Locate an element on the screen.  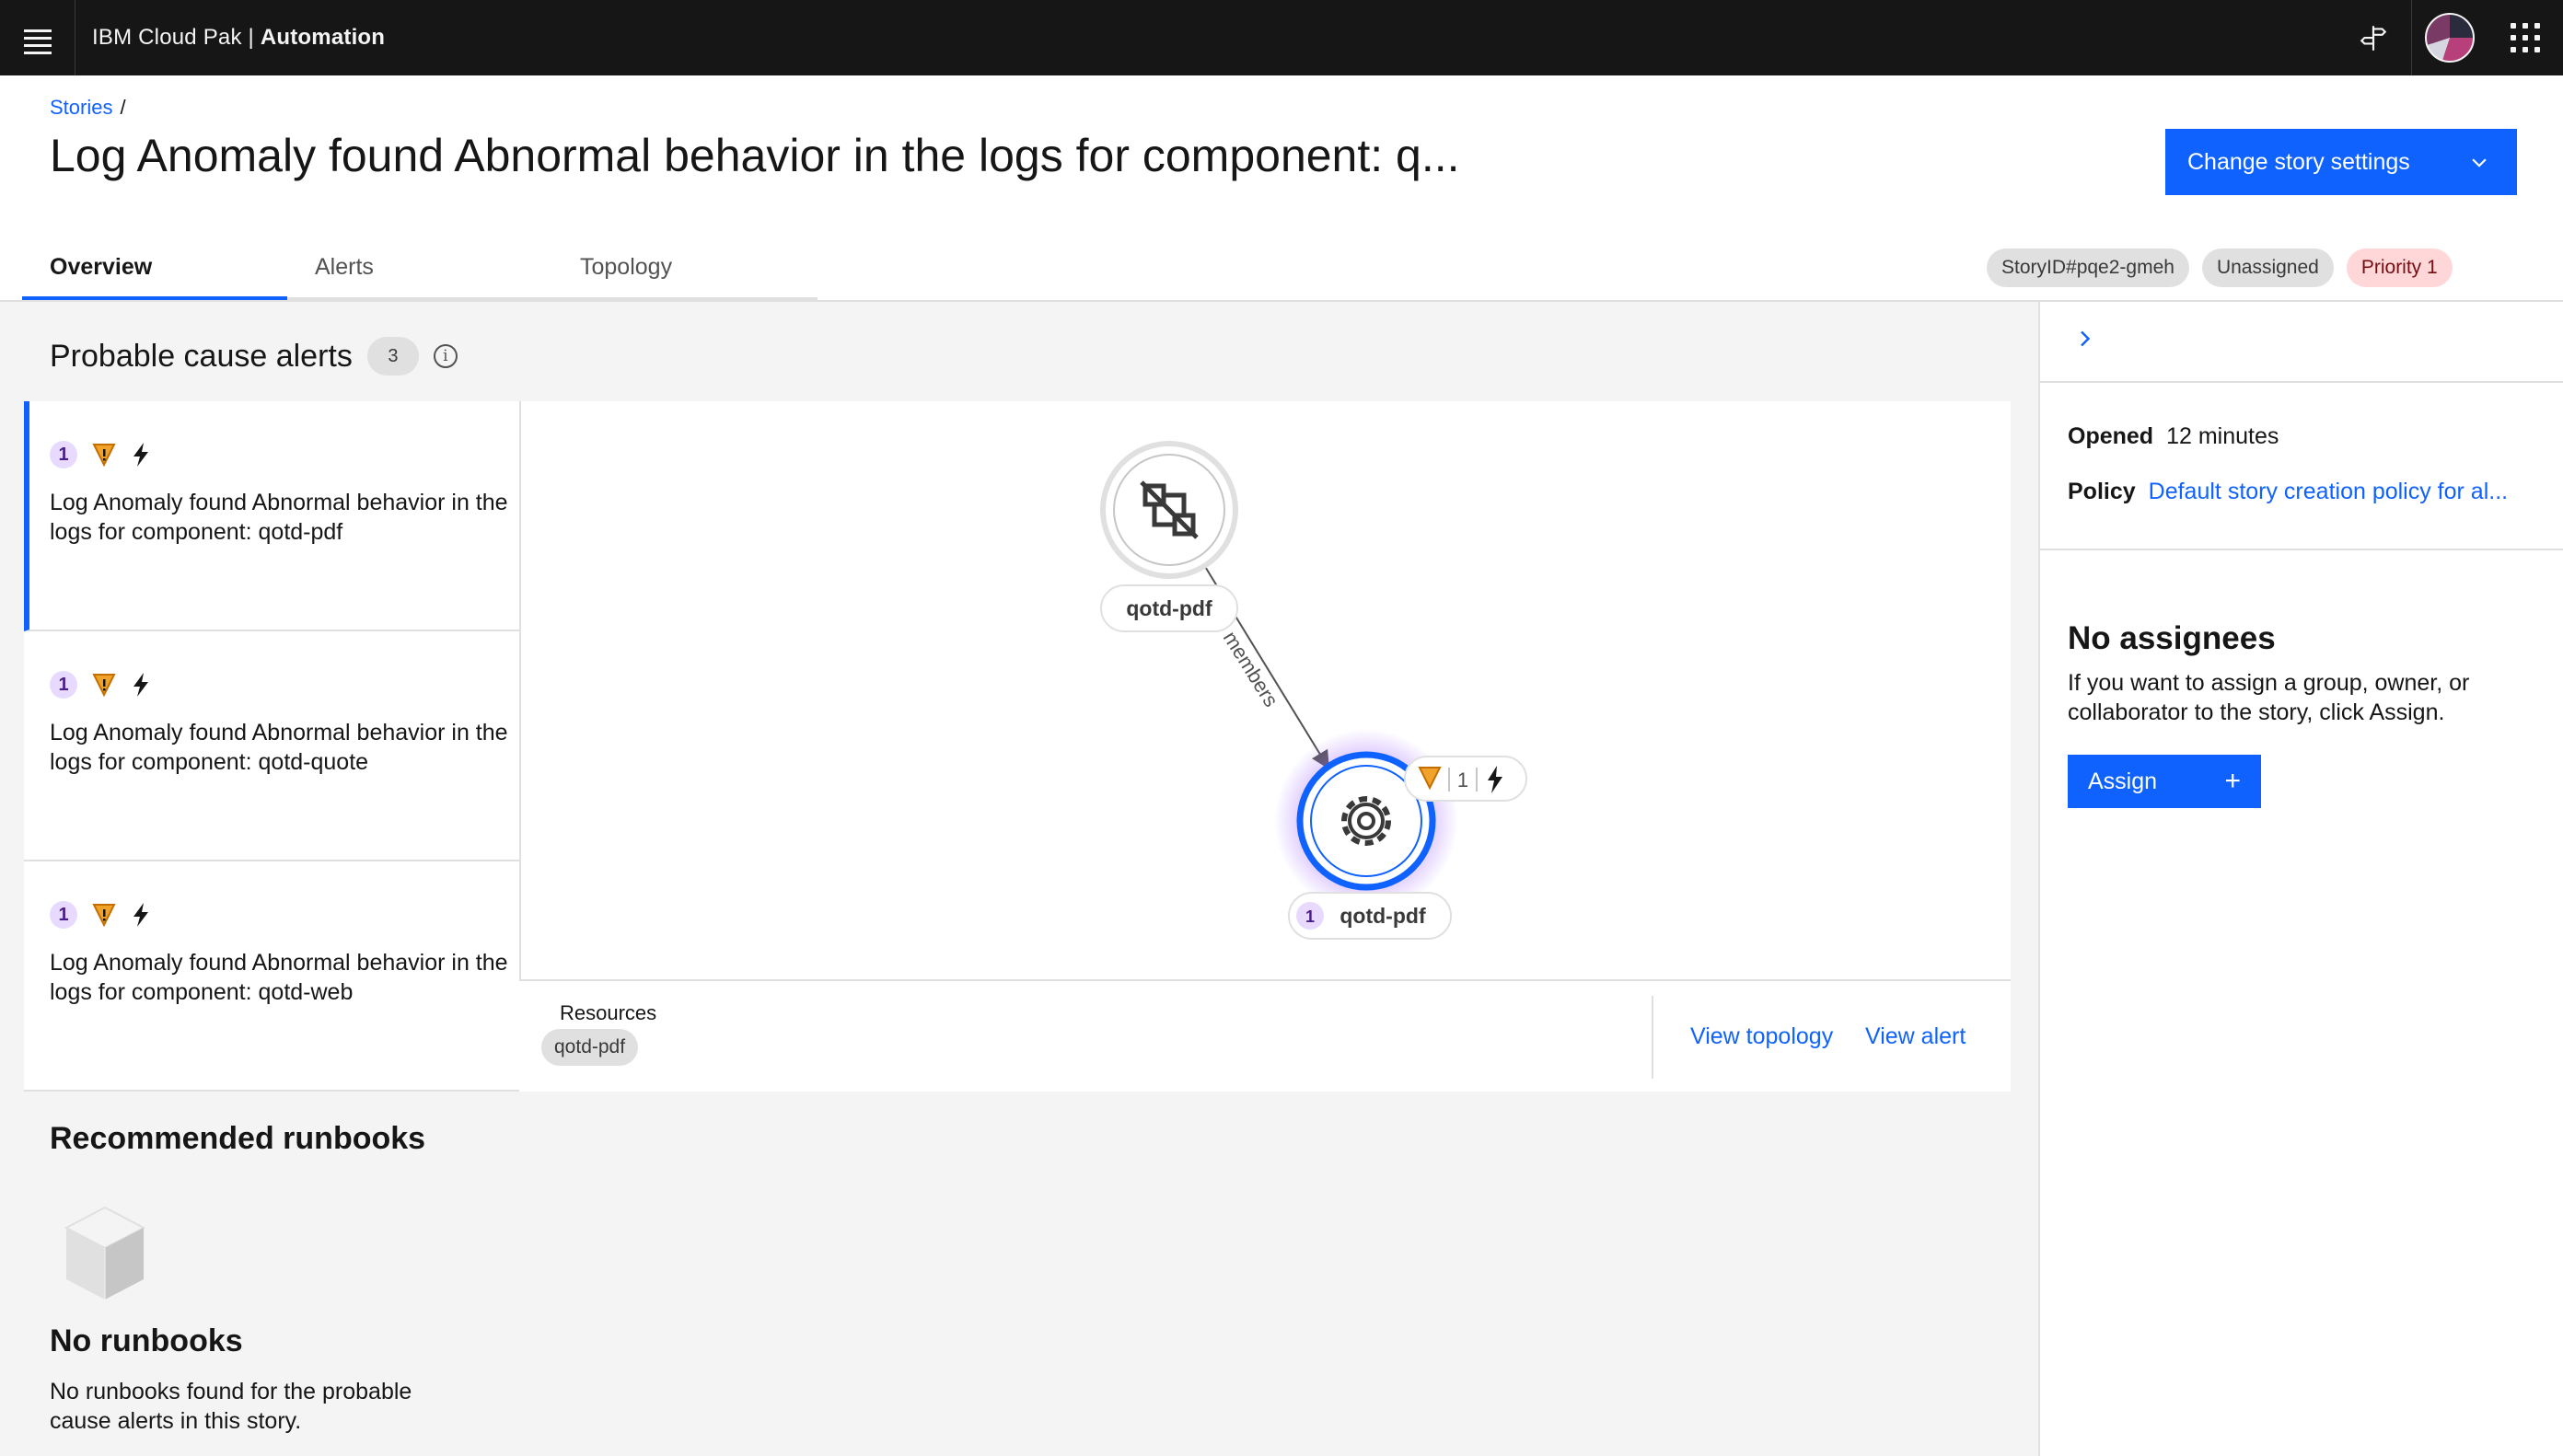
plus-icon: + is located at coordinates (2232, 781).